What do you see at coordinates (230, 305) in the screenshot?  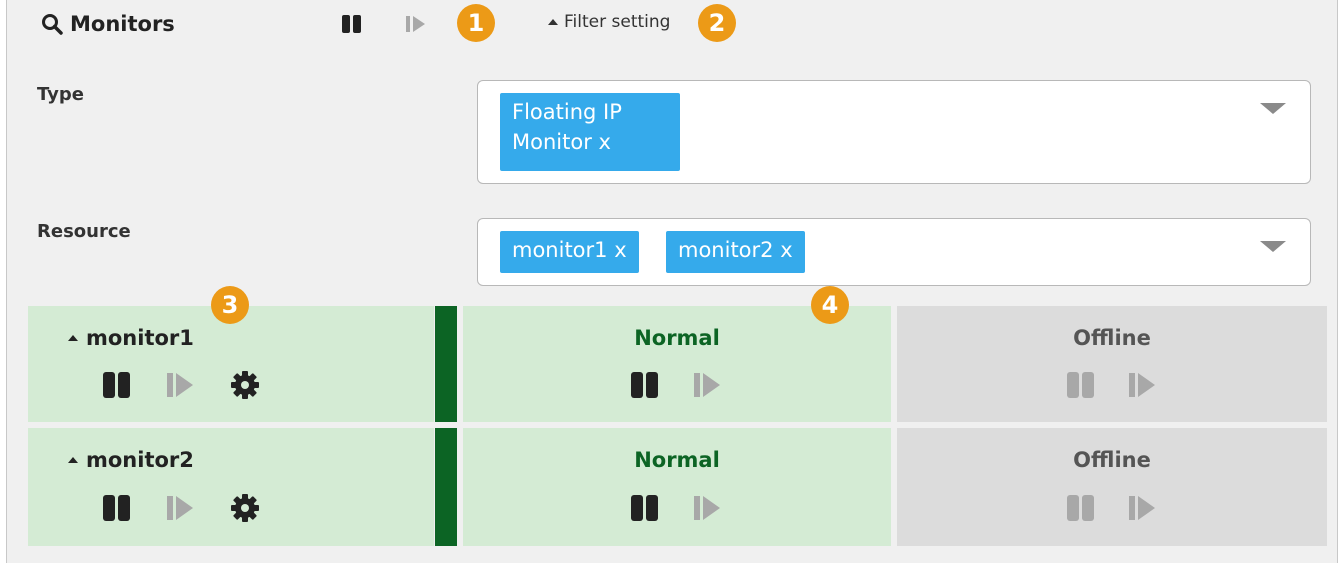 I see `callout-3: 3` at bounding box center [230, 305].